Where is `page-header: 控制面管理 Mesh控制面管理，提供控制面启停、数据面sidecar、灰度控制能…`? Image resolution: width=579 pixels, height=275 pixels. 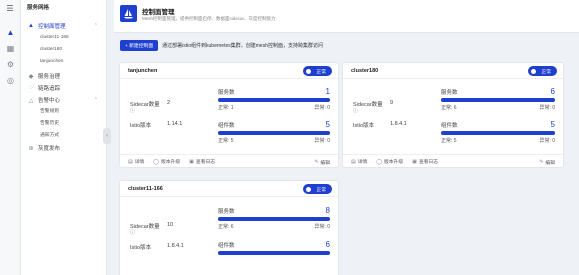
page-header: 控制面管理 Mesh控制面管理，提供控制面启停、数据面sidecar、灰度控制能… is located at coordinates (346, 16).